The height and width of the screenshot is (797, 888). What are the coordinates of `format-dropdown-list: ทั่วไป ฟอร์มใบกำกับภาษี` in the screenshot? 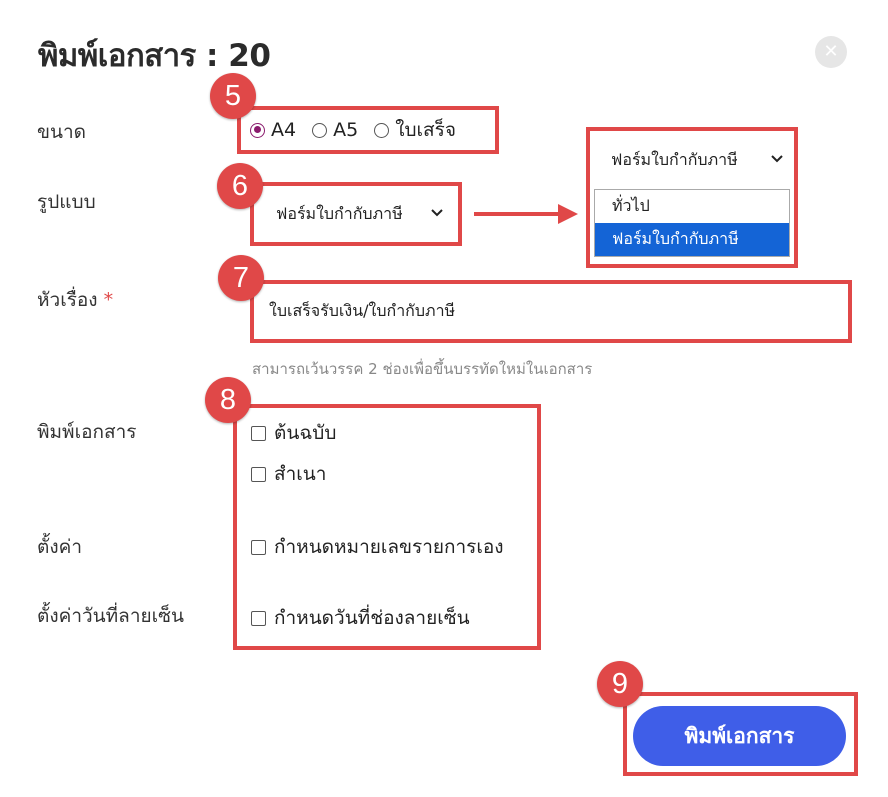 It's located at (692, 223).